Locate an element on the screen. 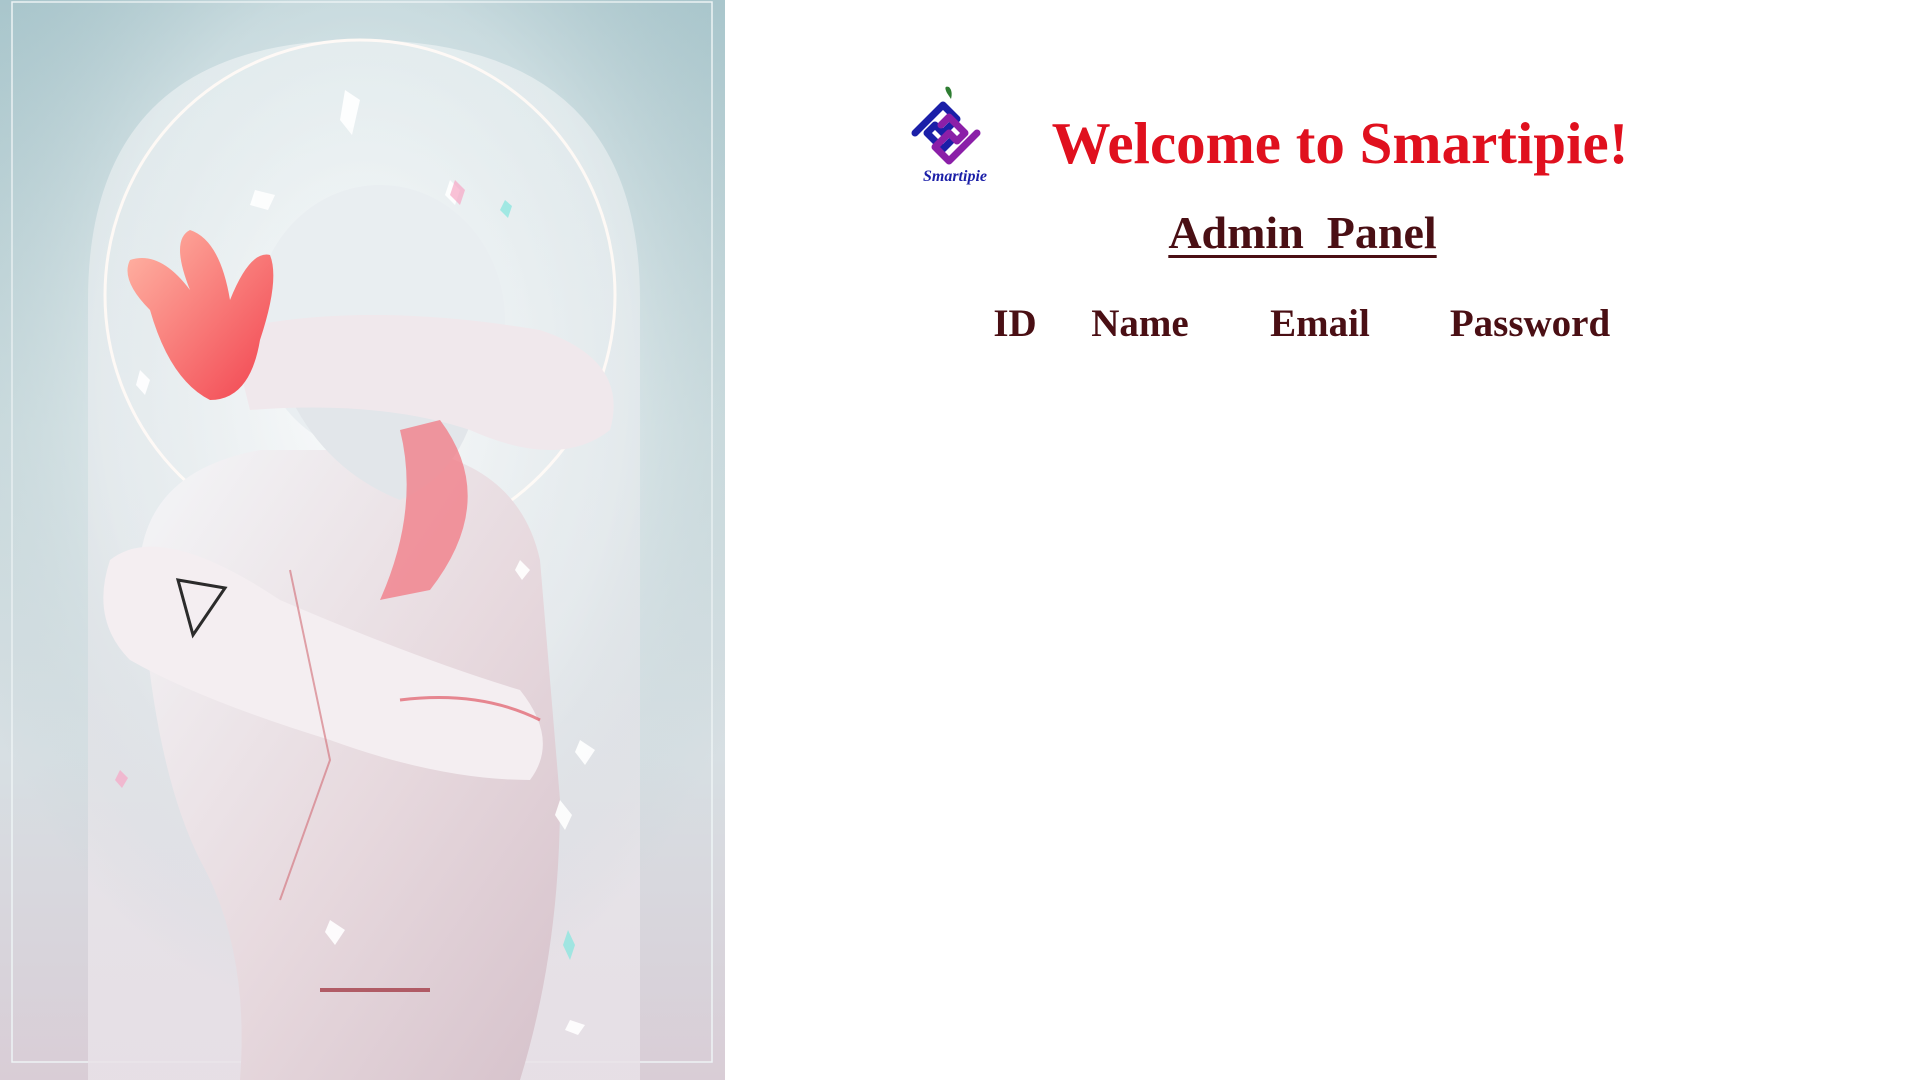 Image resolution: width=1920 pixels, height=1080 pixels. smartipie-logo: Smartipie is located at coordinates (955, 137).